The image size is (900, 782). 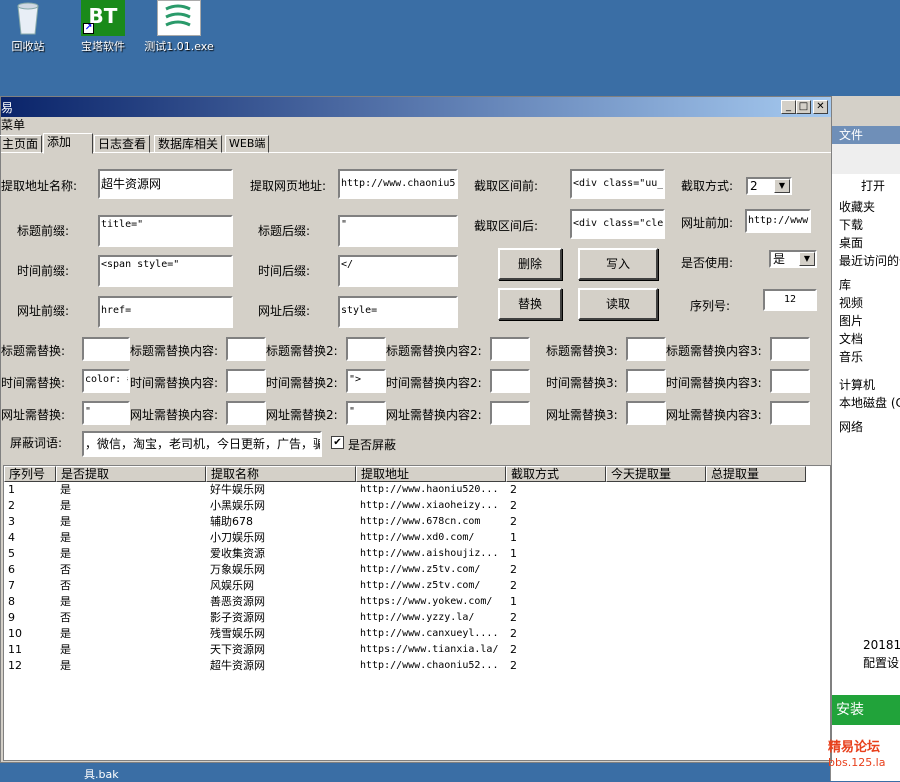 What do you see at coordinates (790, 381) in the screenshot?
I see `time-replace-content3-field` at bounding box center [790, 381].